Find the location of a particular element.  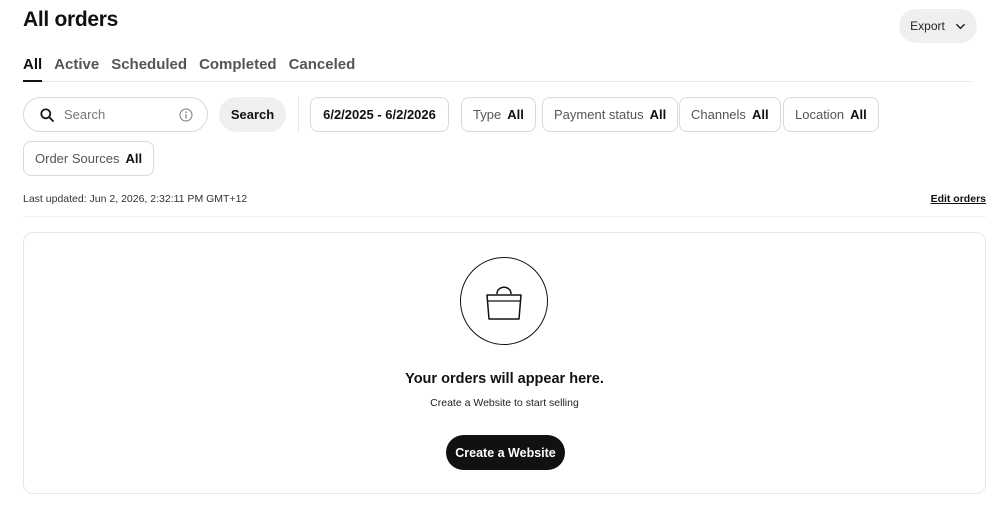

order-sources-value: All is located at coordinates (134, 158).